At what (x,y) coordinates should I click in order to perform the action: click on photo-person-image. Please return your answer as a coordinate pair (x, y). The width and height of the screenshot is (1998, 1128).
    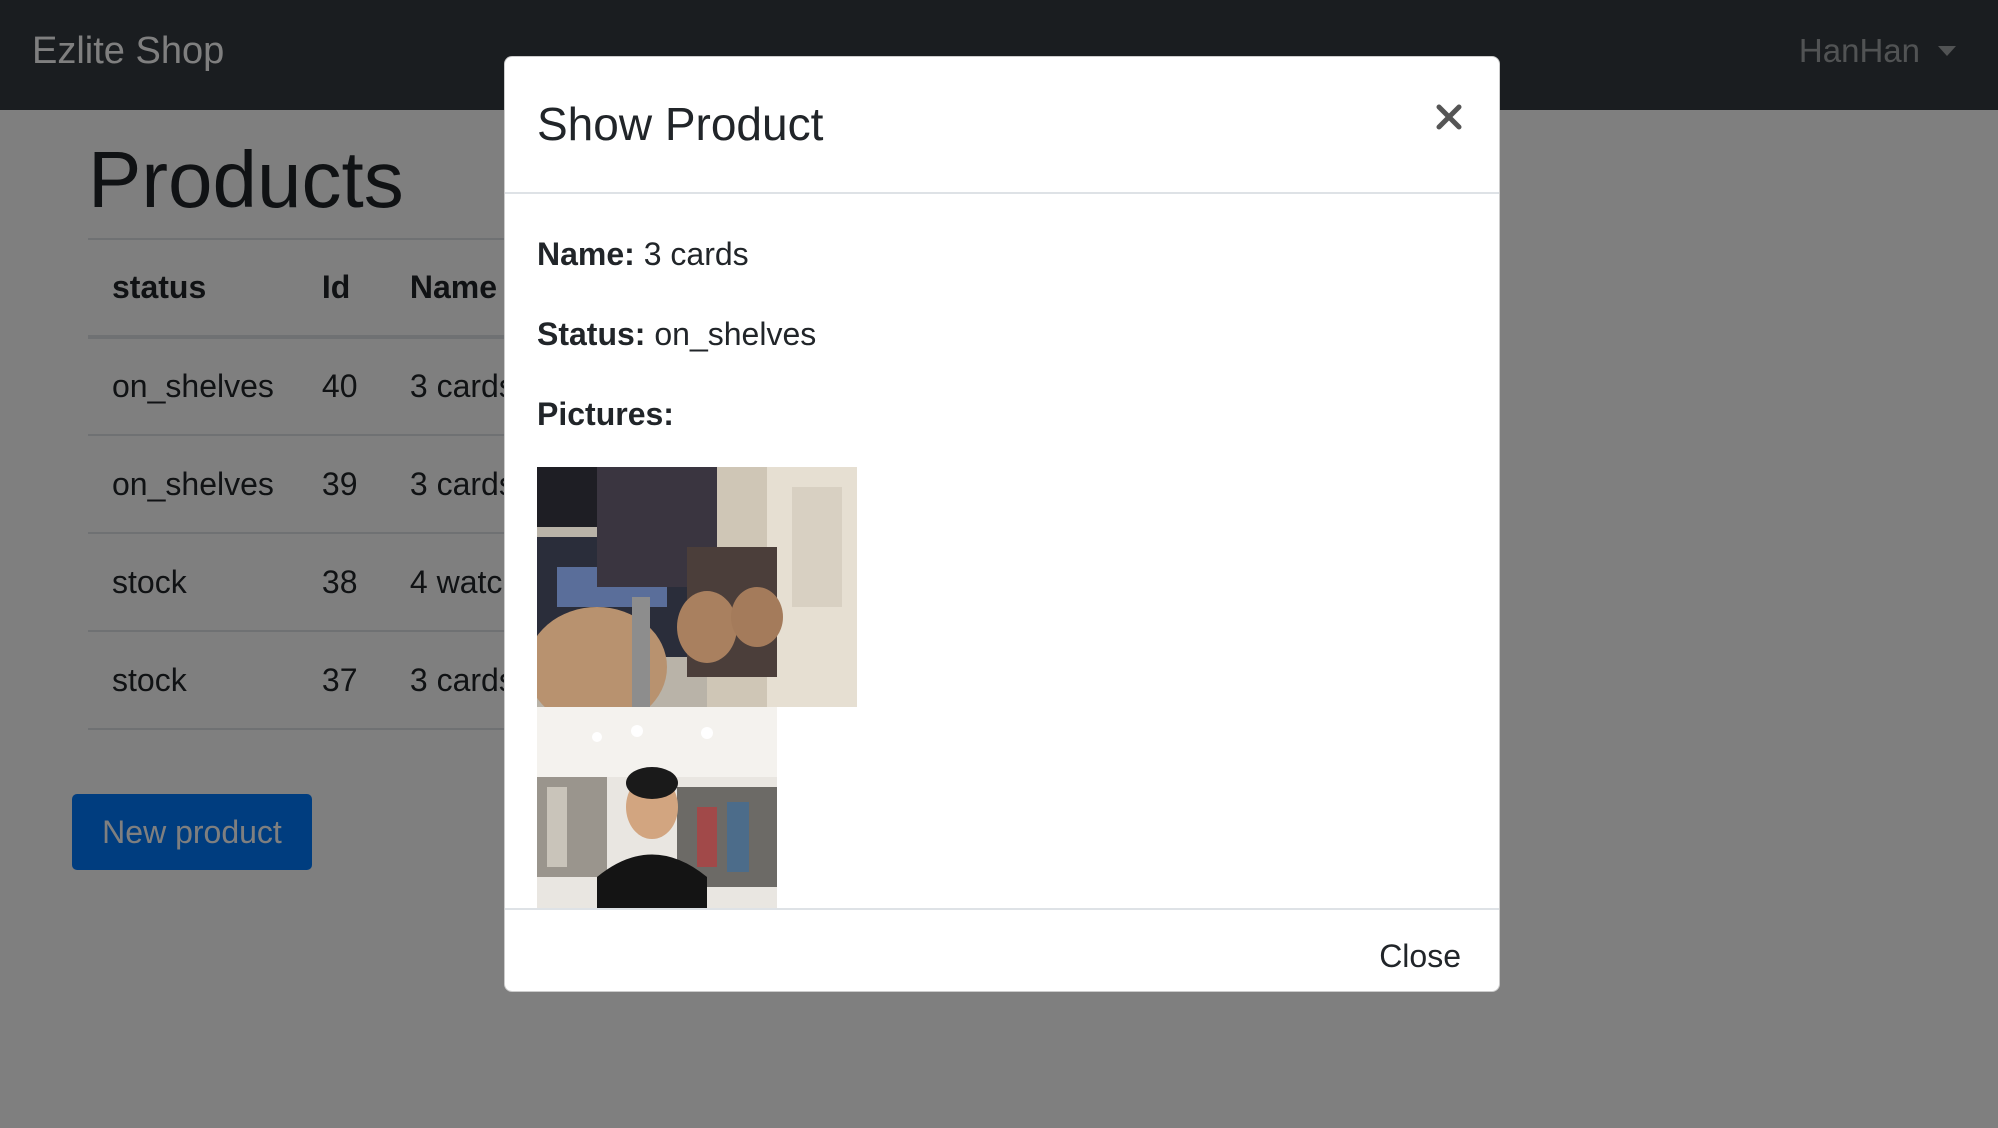
    Looking at the image, I should click on (657, 807).